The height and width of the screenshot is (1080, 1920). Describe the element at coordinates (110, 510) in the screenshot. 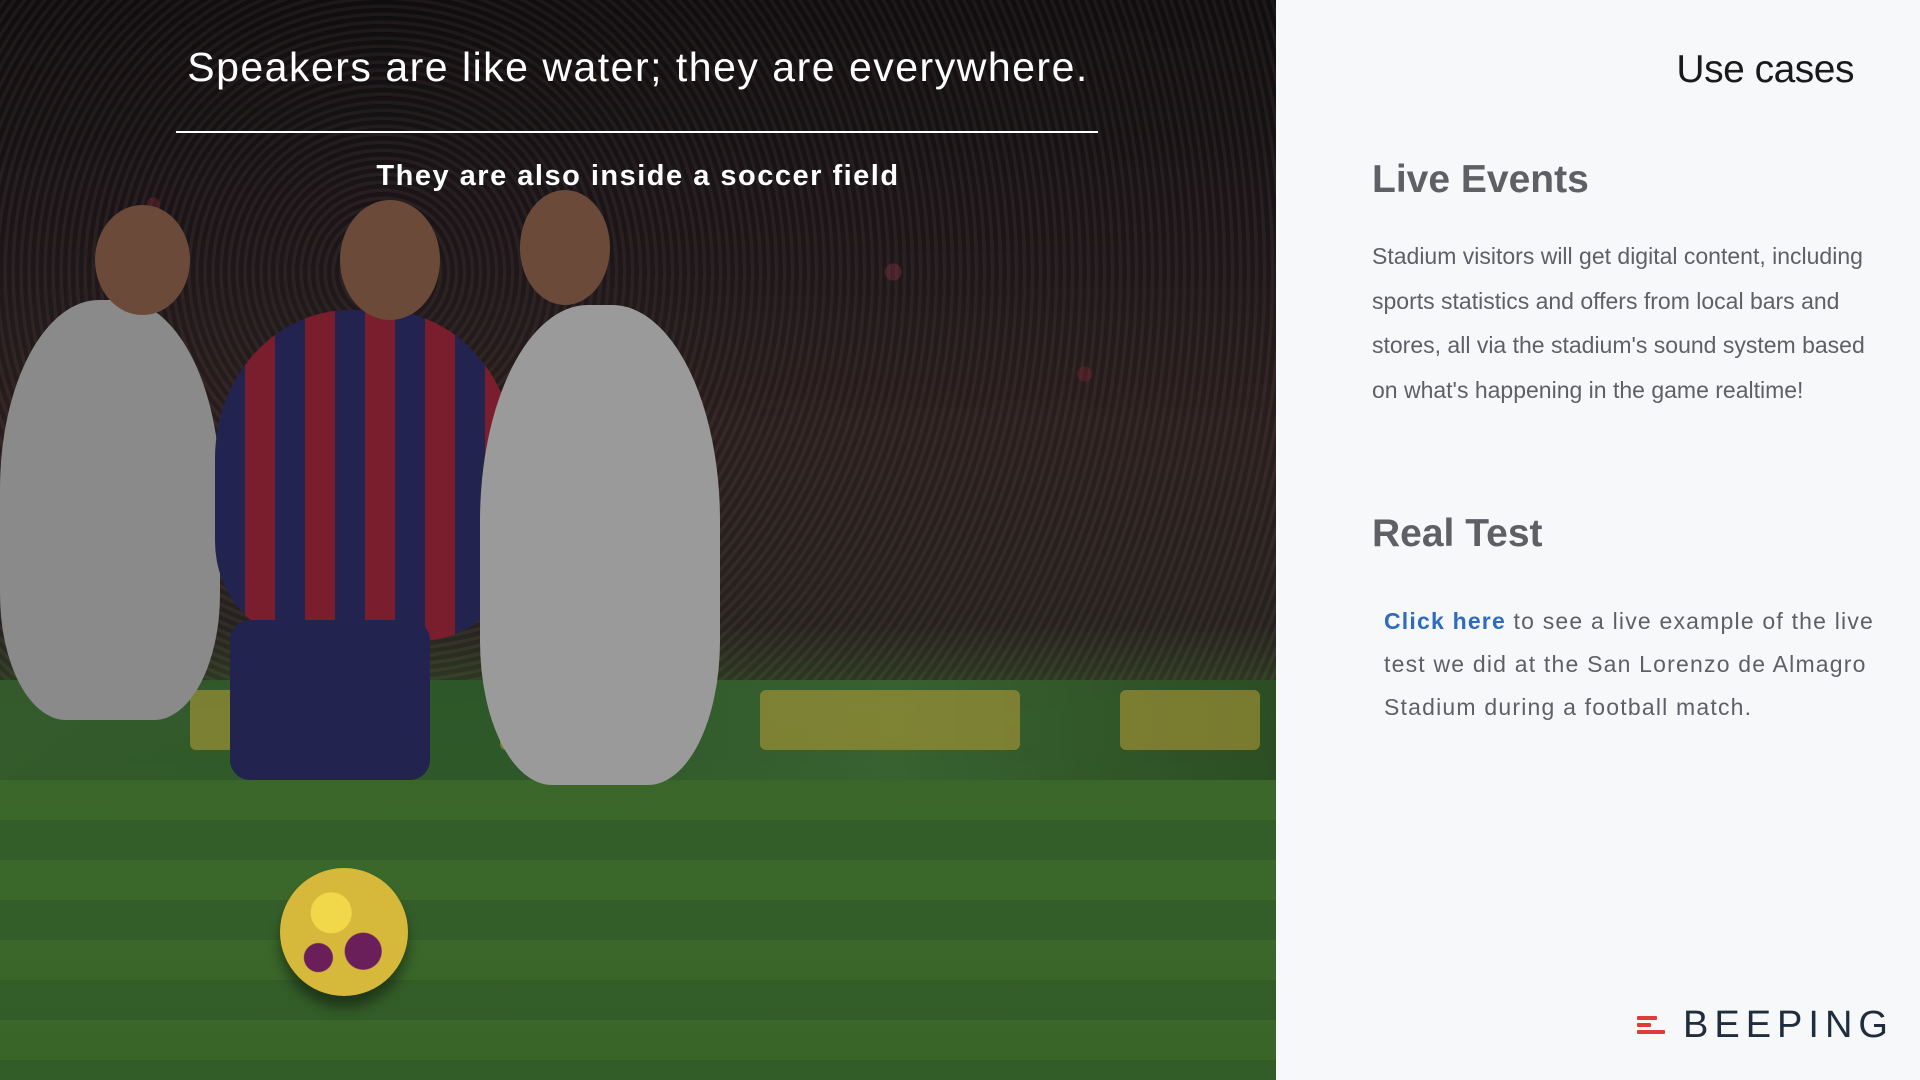

I see `player-left` at that location.